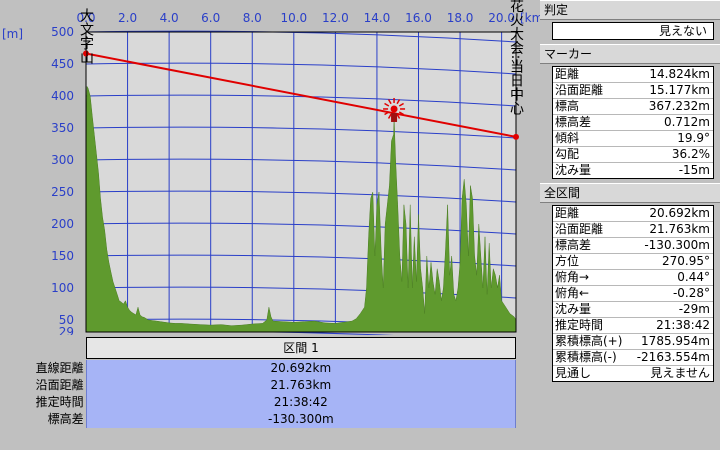 This screenshot has height=450, width=720. Describe the element at coordinates (633, 373) in the screenshot. I see `info-row: 見通し 見えません` at that location.